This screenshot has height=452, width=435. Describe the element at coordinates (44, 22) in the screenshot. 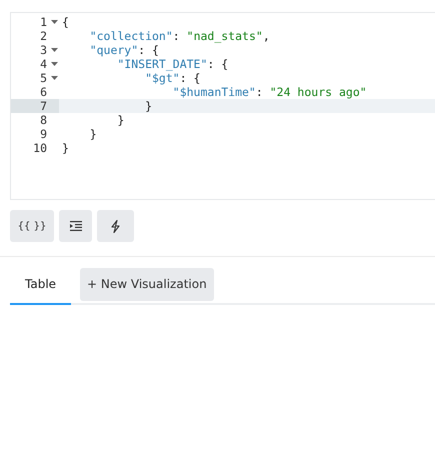

I see `line-number: 1` at that location.